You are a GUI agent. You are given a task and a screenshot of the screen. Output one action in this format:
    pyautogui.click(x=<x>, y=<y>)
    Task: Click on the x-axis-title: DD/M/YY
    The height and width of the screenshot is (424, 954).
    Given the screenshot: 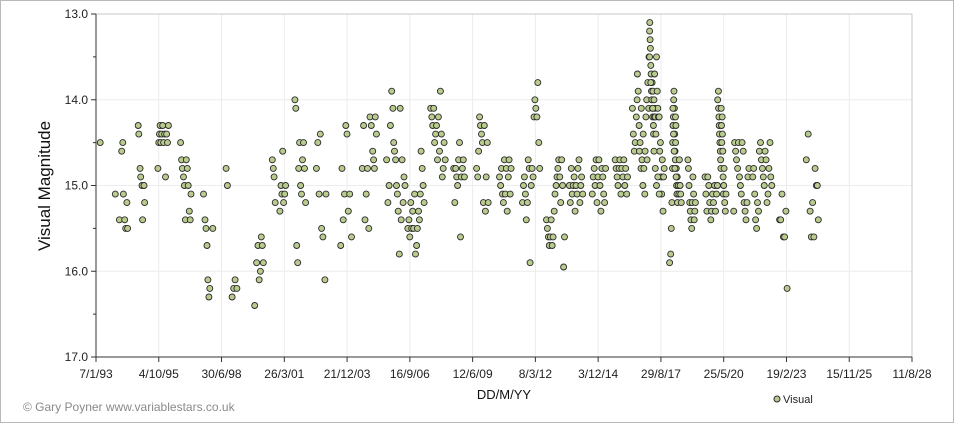 What is the action you would take?
    pyautogui.click(x=504, y=394)
    